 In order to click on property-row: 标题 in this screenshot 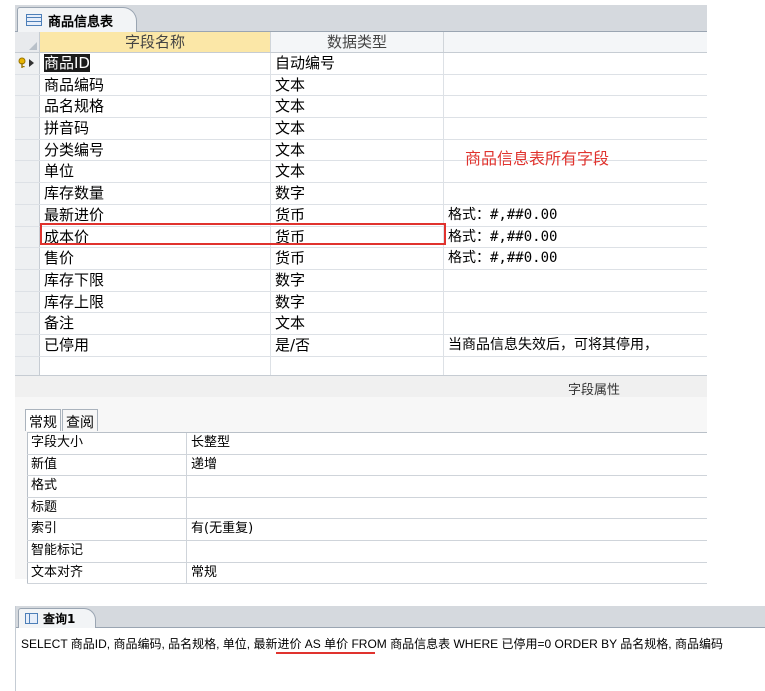, I will do `click(367, 508)`.